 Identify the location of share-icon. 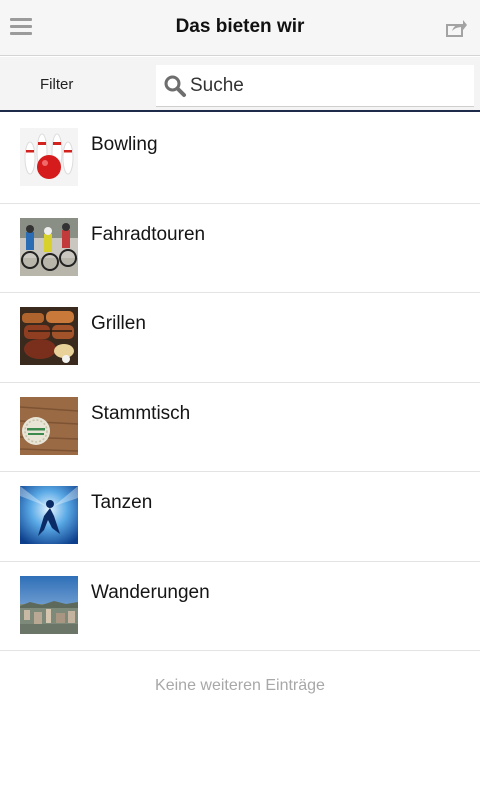
(457, 28).